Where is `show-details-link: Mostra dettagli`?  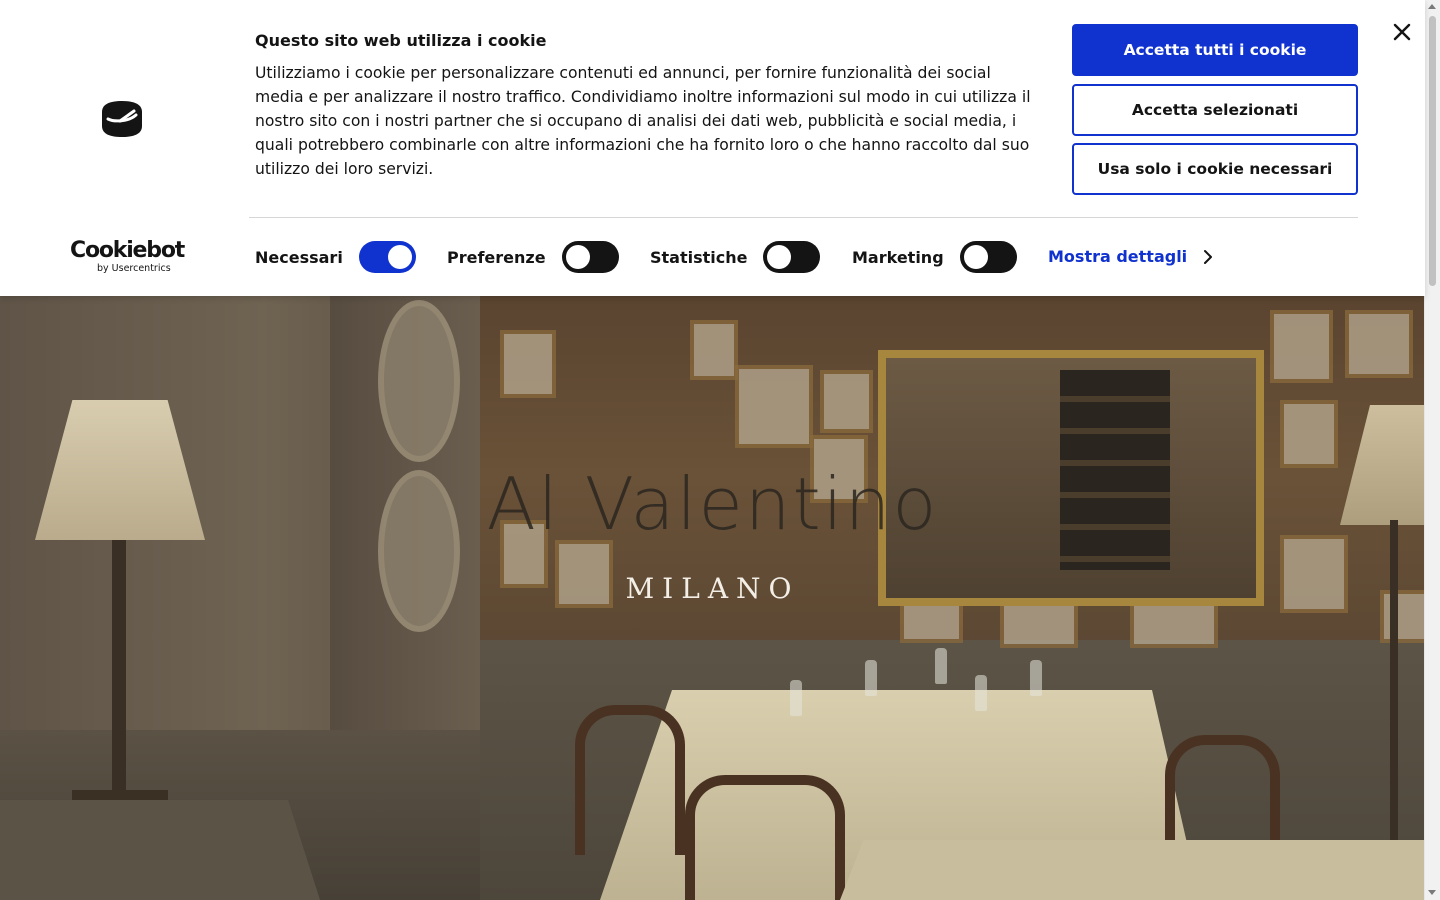
show-details-link: Mostra dettagli is located at coordinates (1131, 256).